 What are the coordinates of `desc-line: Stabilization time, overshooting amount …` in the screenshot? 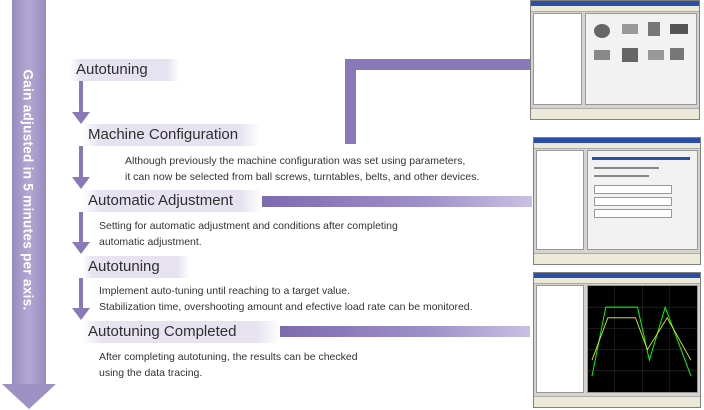 It's located at (286, 306).